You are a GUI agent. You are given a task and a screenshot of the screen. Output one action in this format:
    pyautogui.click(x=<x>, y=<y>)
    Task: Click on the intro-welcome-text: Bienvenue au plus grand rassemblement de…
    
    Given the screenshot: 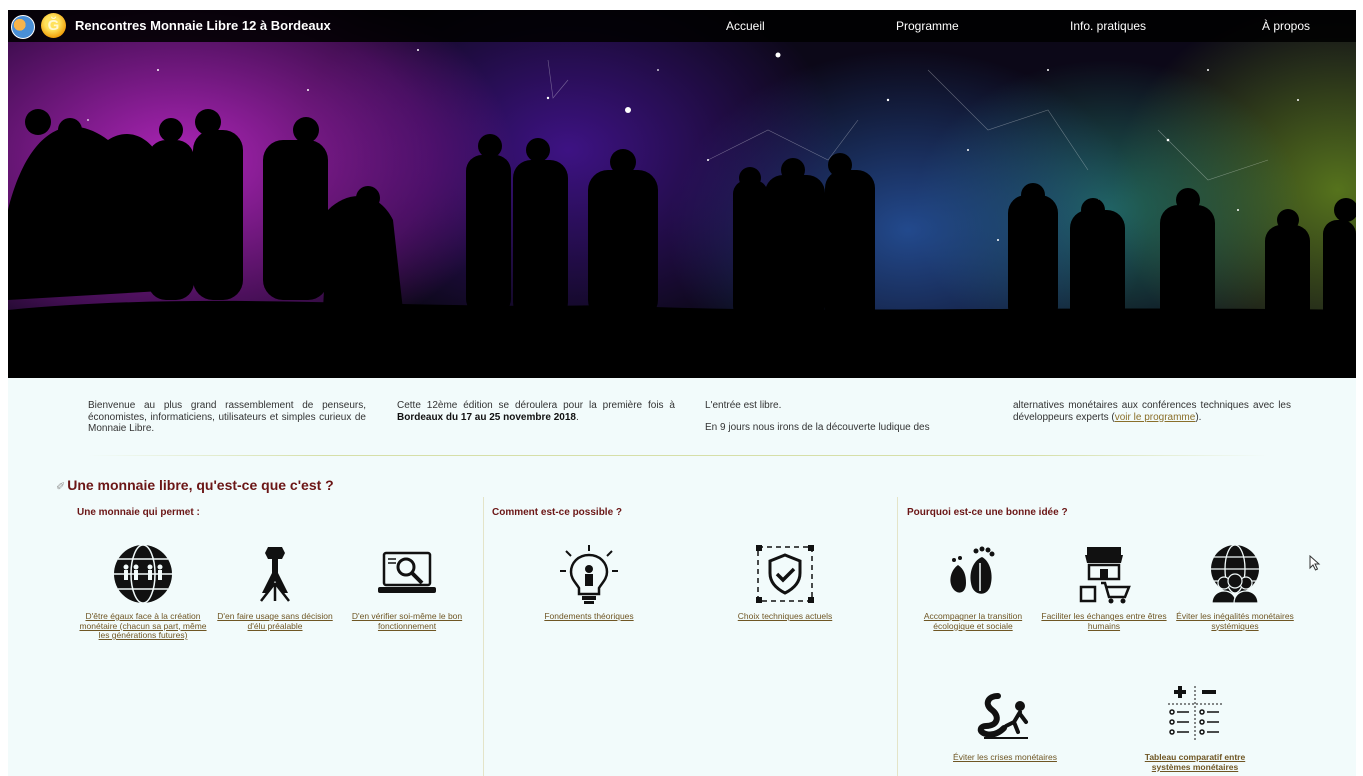 What is the action you would take?
    pyautogui.click(x=227, y=417)
    